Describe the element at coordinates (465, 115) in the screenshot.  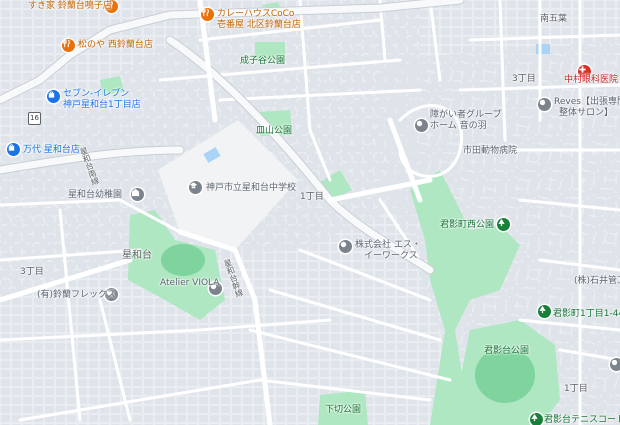
I see `group-home-label-line1: 障がい者グループ` at that location.